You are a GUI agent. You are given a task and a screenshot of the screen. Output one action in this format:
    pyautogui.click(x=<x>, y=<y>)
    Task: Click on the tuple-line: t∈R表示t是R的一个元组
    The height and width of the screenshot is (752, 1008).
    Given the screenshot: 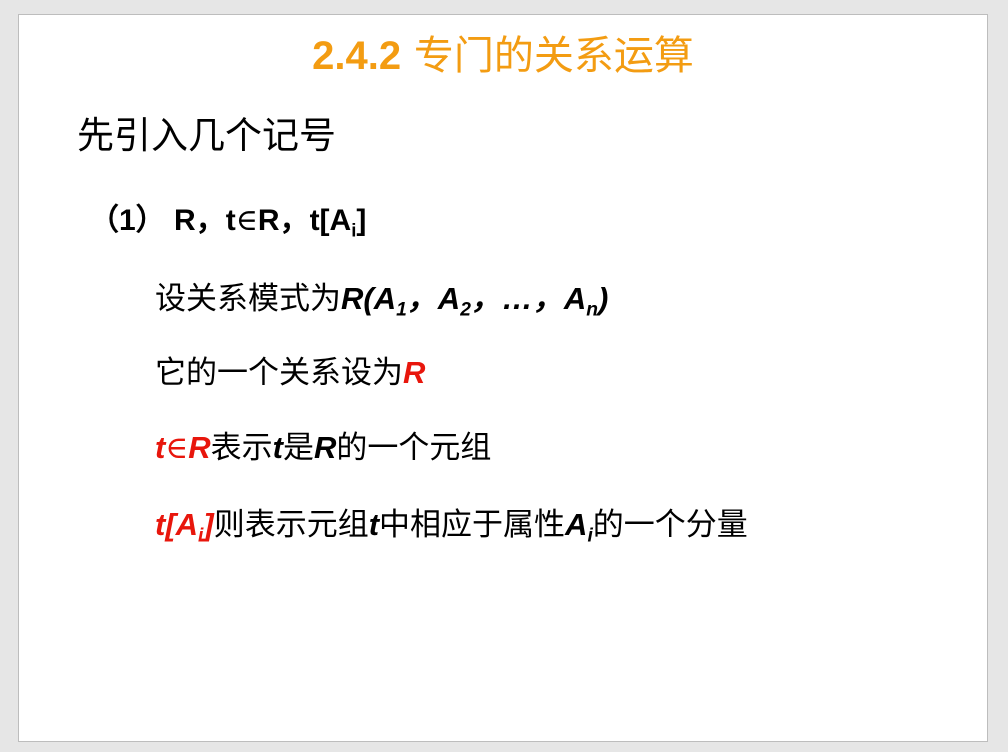 What is the action you would take?
    pyautogui.click(x=323, y=448)
    